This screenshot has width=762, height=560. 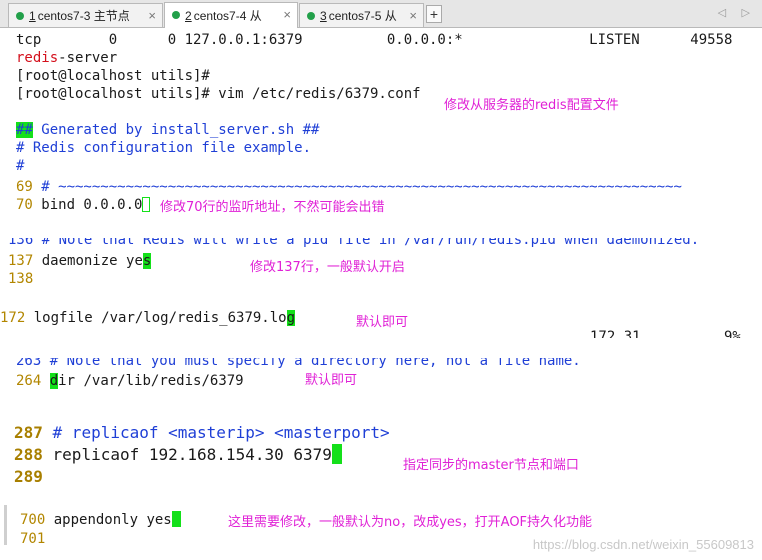 I want to click on line-text: replicaof 192.168.154.30 6379, so click(x=187, y=454).